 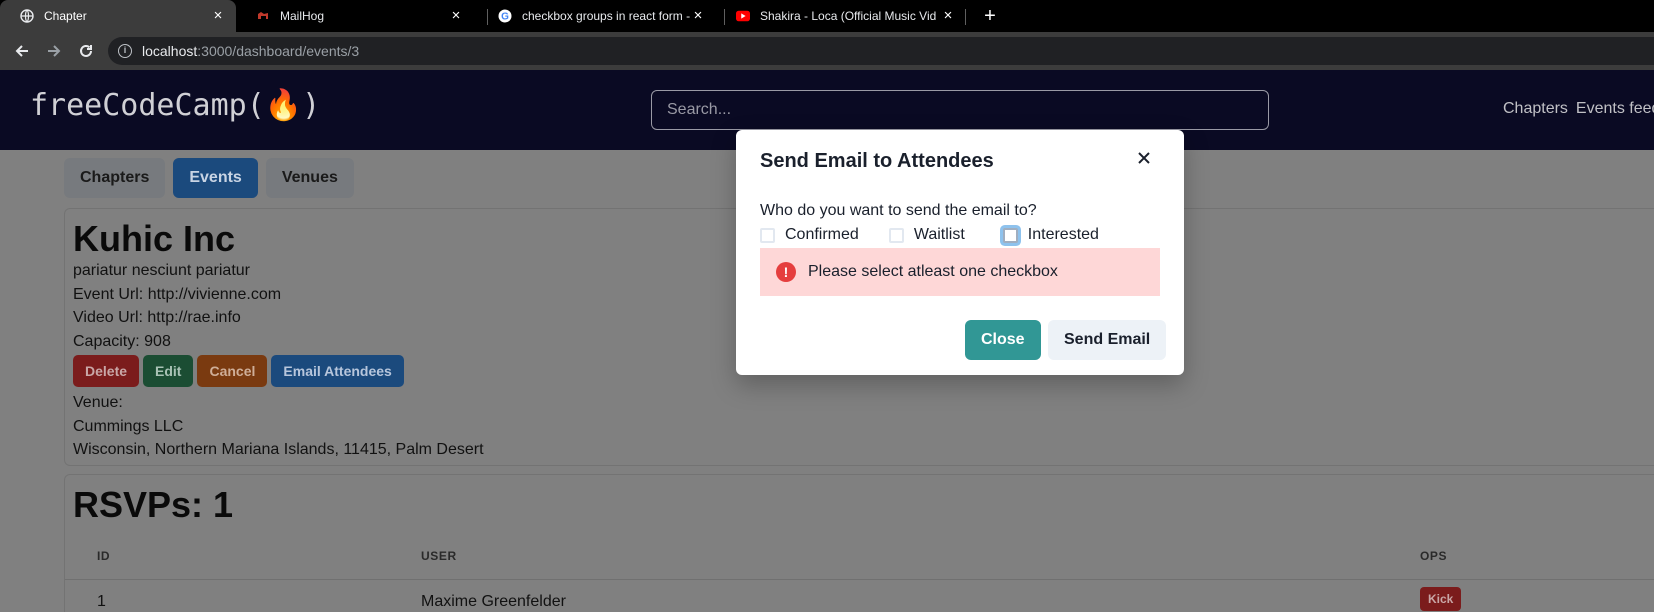 I want to click on tab-venues: Venues, so click(x=309, y=178).